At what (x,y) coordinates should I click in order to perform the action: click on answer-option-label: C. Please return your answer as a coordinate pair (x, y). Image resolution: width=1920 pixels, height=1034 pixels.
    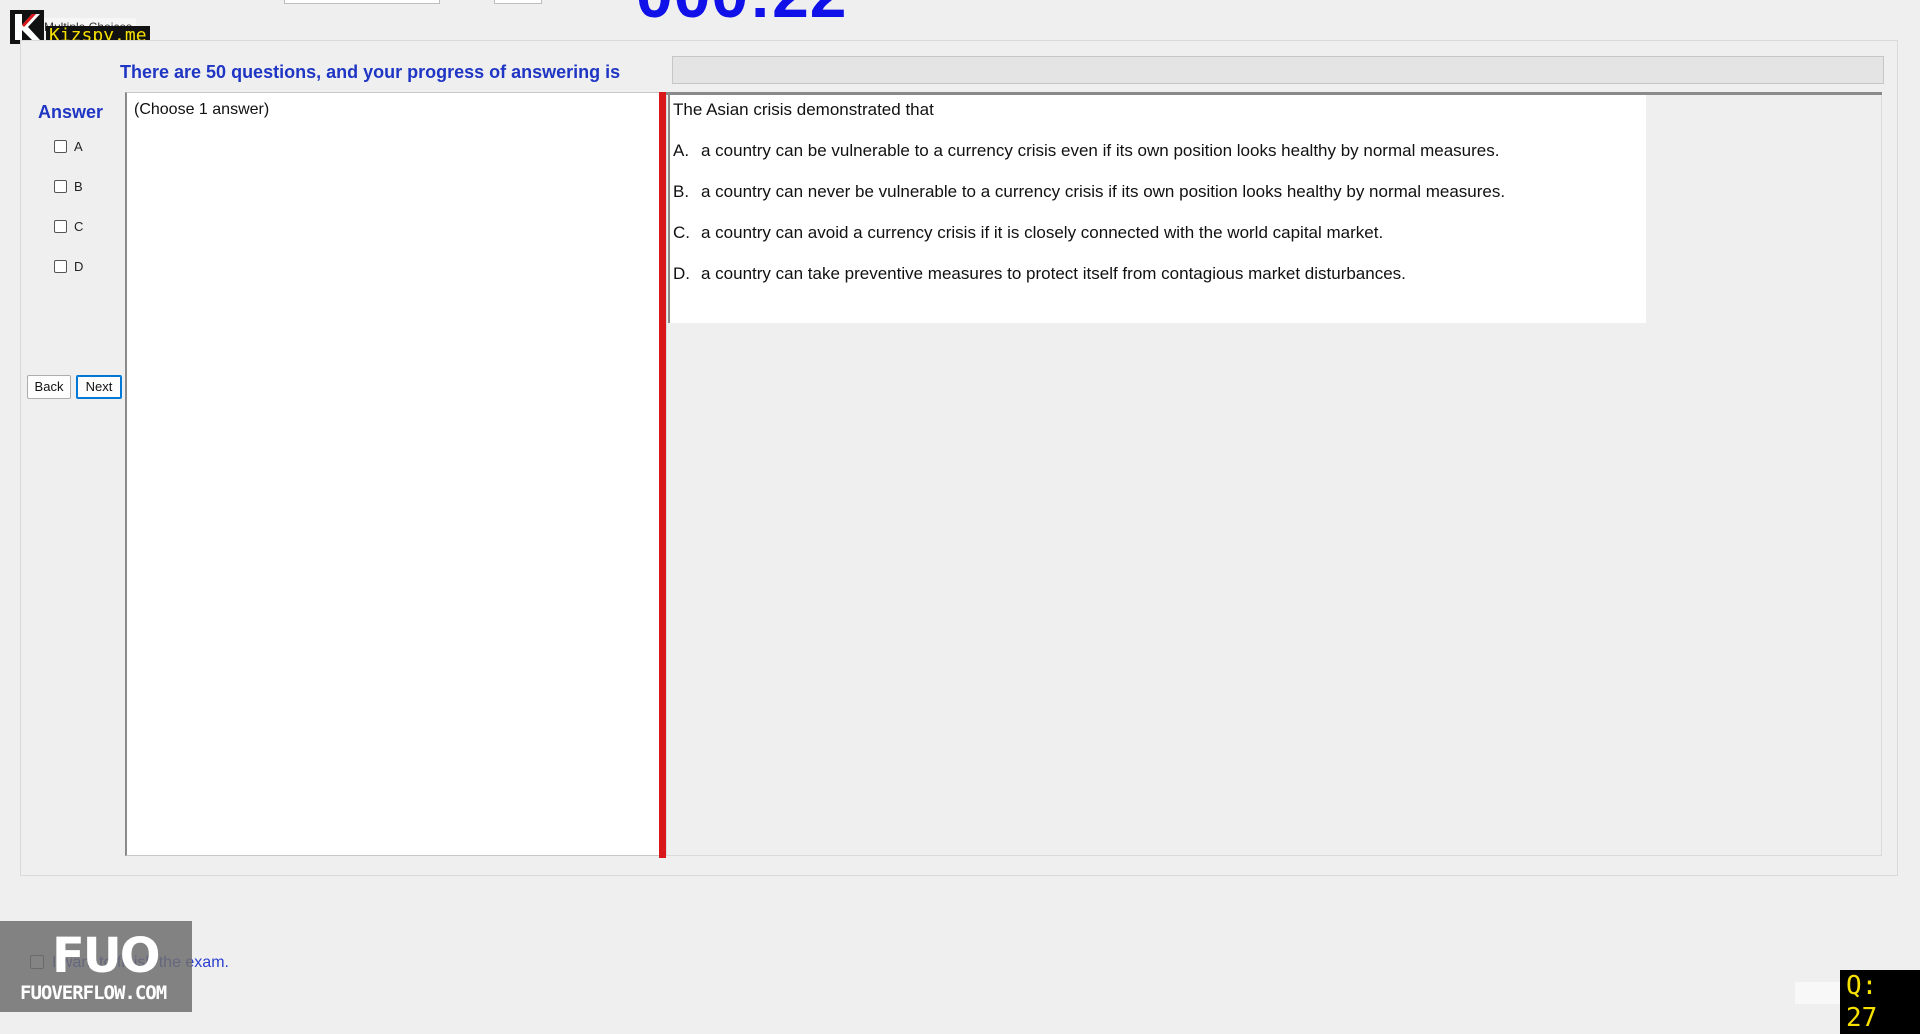
    Looking at the image, I should click on (79, 226).